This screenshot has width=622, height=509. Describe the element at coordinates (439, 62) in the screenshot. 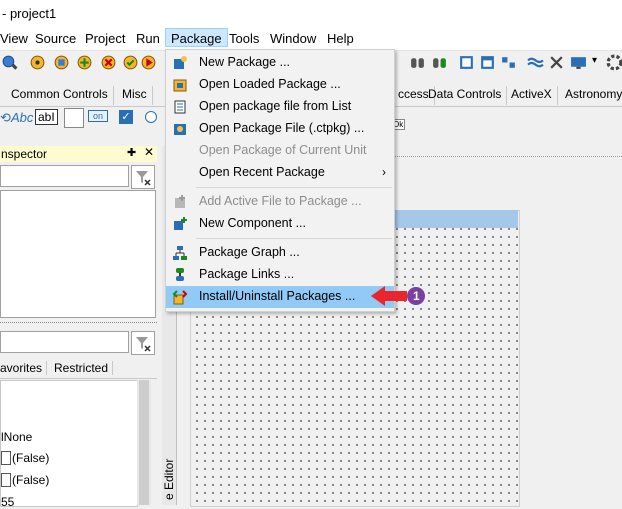

I see `find-next-icon` at that location.